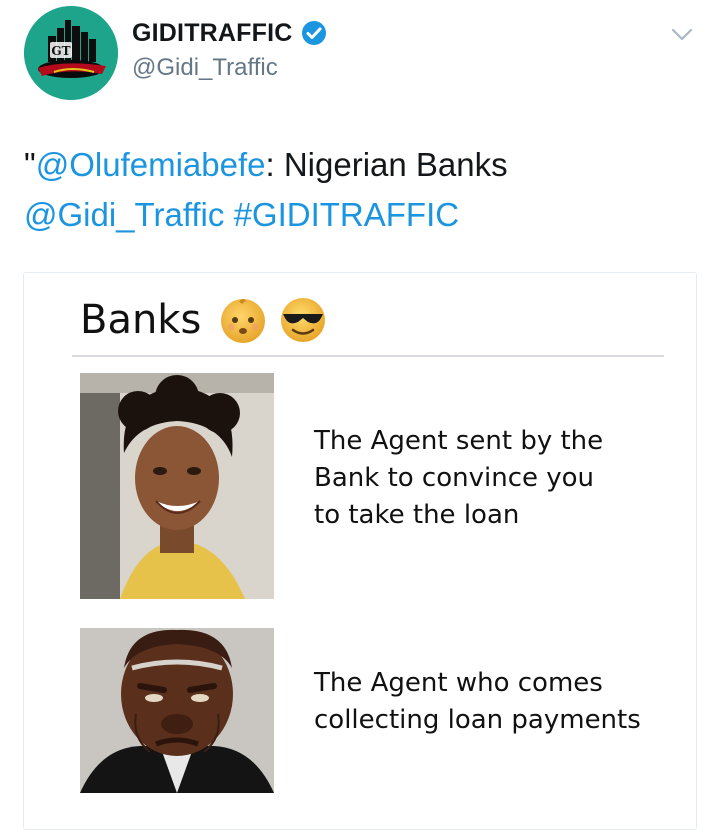  I want to click on quote-mark: ", so click(30, 164).